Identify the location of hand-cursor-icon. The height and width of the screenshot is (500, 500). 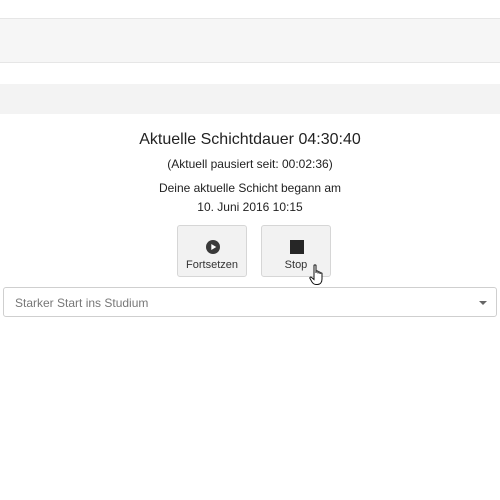
(316, 274).